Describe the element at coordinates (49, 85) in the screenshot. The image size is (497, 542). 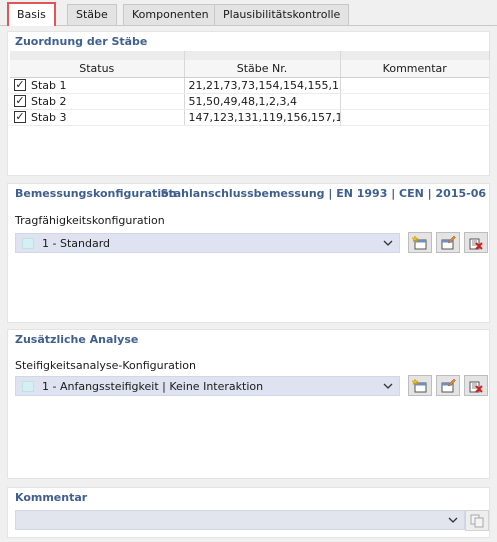
I see `member-label: Stab 1` at that location.